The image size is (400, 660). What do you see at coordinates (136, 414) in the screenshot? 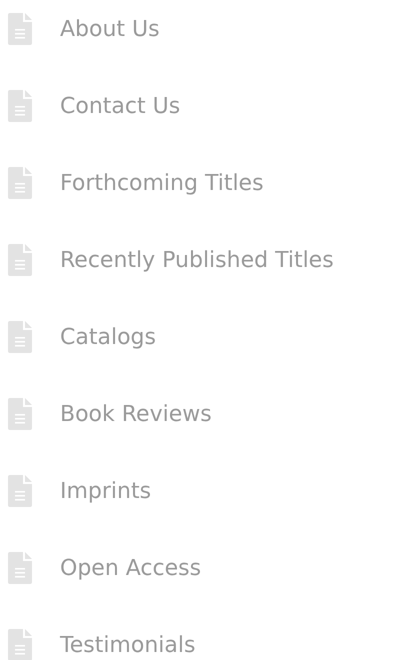
I see `nav-link: Book Reviews` at bounding box center [136, 414].